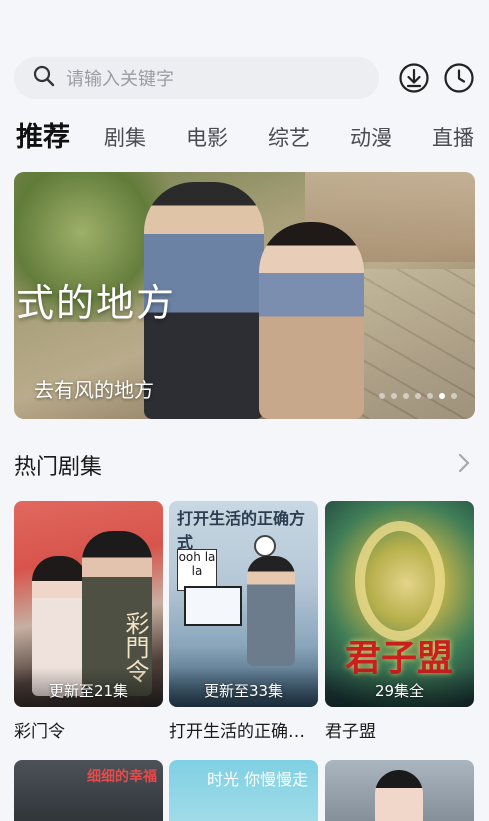 The width and height of the screenshot is (489, 821). Describe the element at coordinates (414, 78) in the screenshot. I see `download-icon` at that location.